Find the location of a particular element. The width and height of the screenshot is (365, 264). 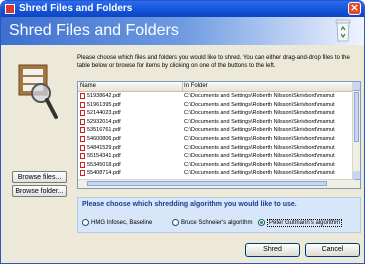

close-button: × is located at coordinates (354, 8).